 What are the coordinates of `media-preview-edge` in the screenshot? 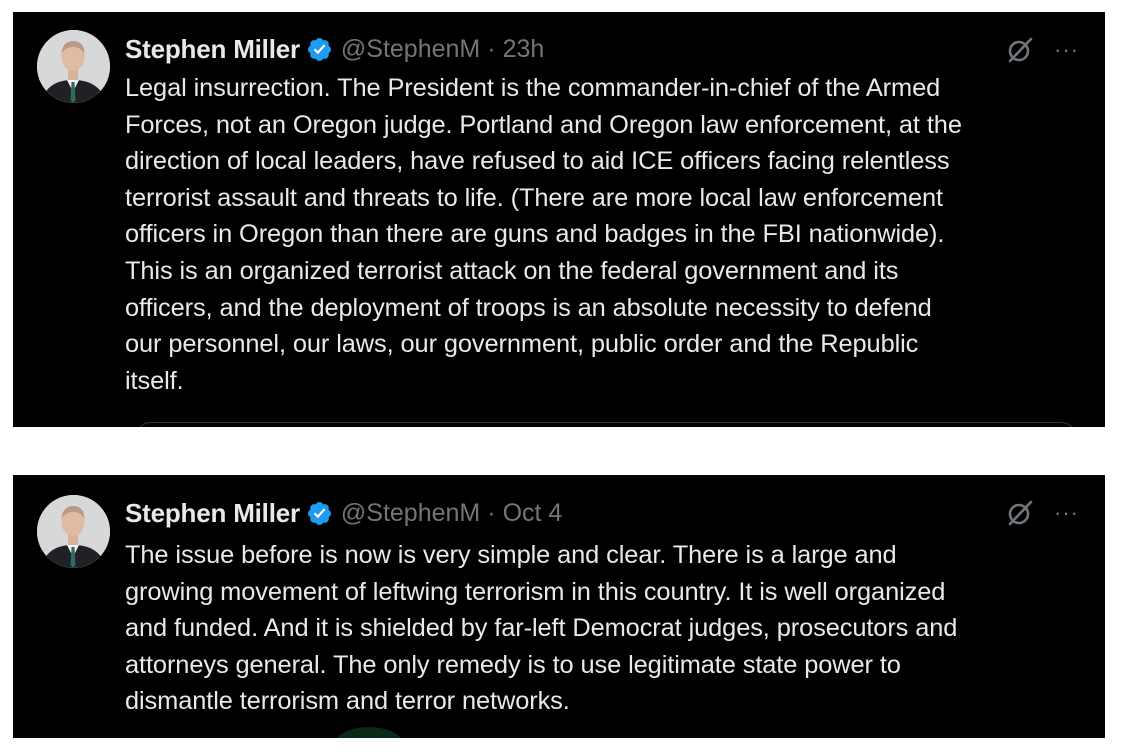 It's located at (369, 732).